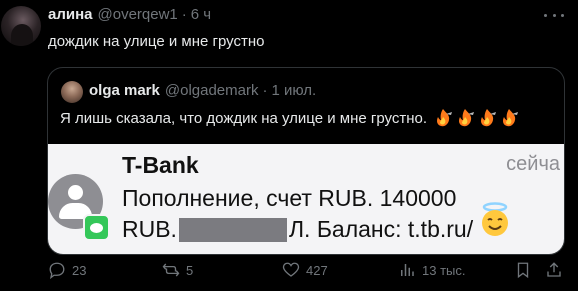 This screenshot has height=291, width=578. I want to click on like-button: 427, so click(305, 270).